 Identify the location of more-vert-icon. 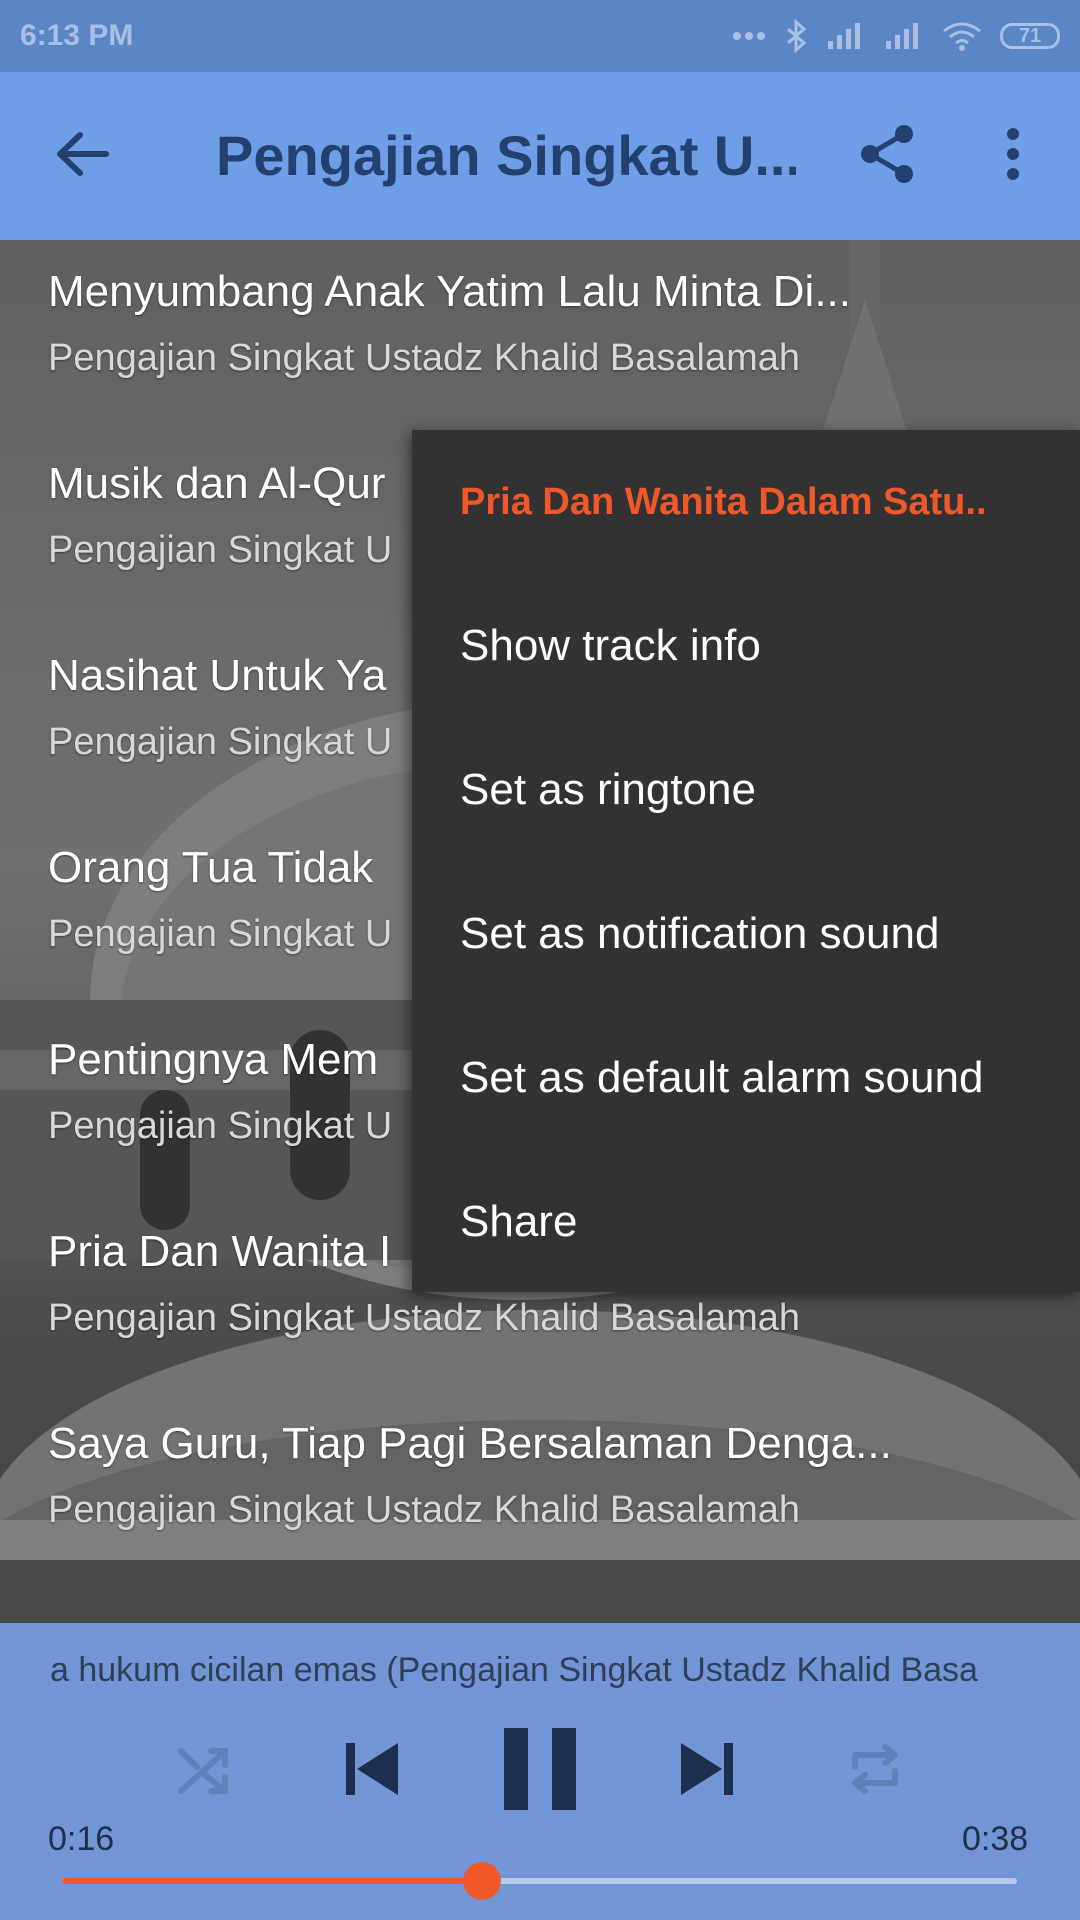
(1013, 156).